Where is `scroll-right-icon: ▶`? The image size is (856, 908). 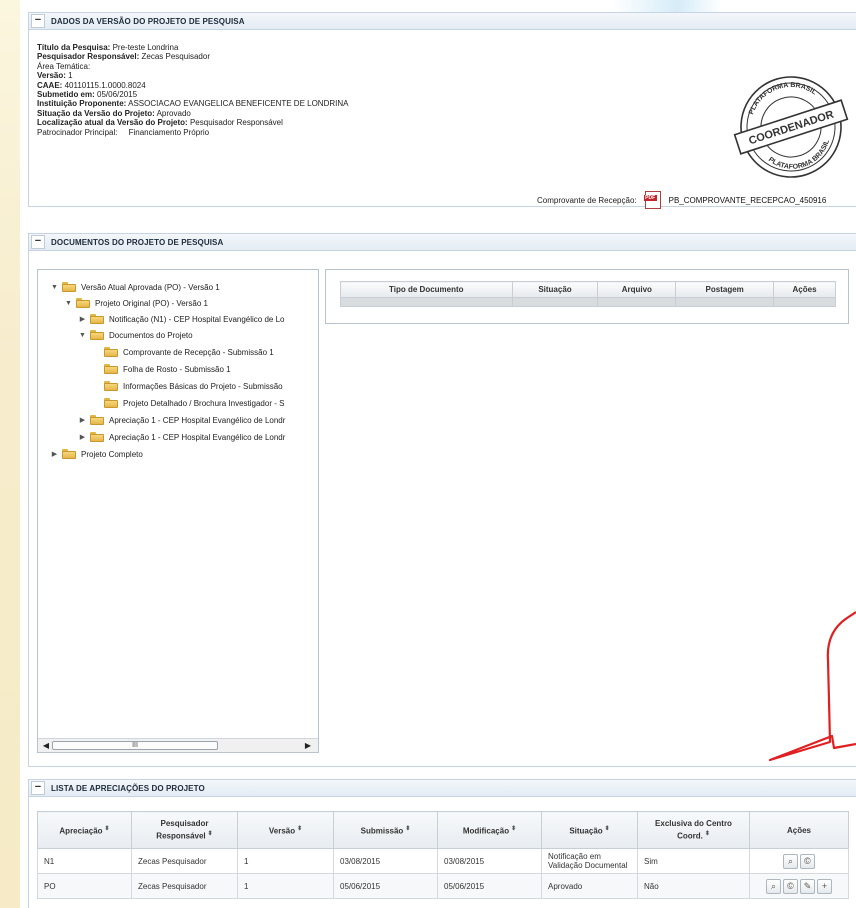 scroll-right-icon: ▶ is located at coordinates (308, 745).